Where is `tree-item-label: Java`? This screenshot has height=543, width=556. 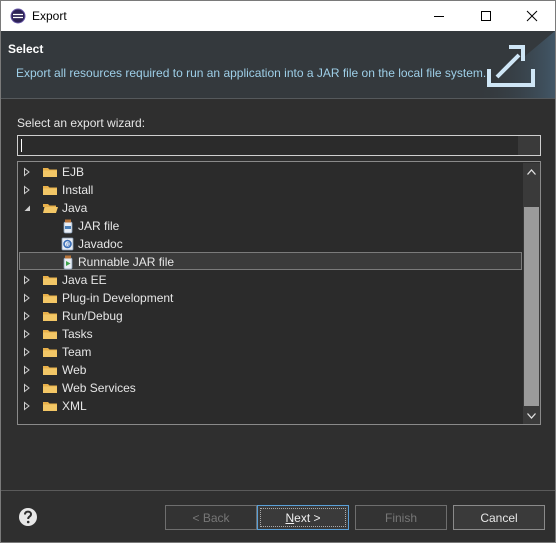 tree-item-label: Java is located at coordinates (75, 208).